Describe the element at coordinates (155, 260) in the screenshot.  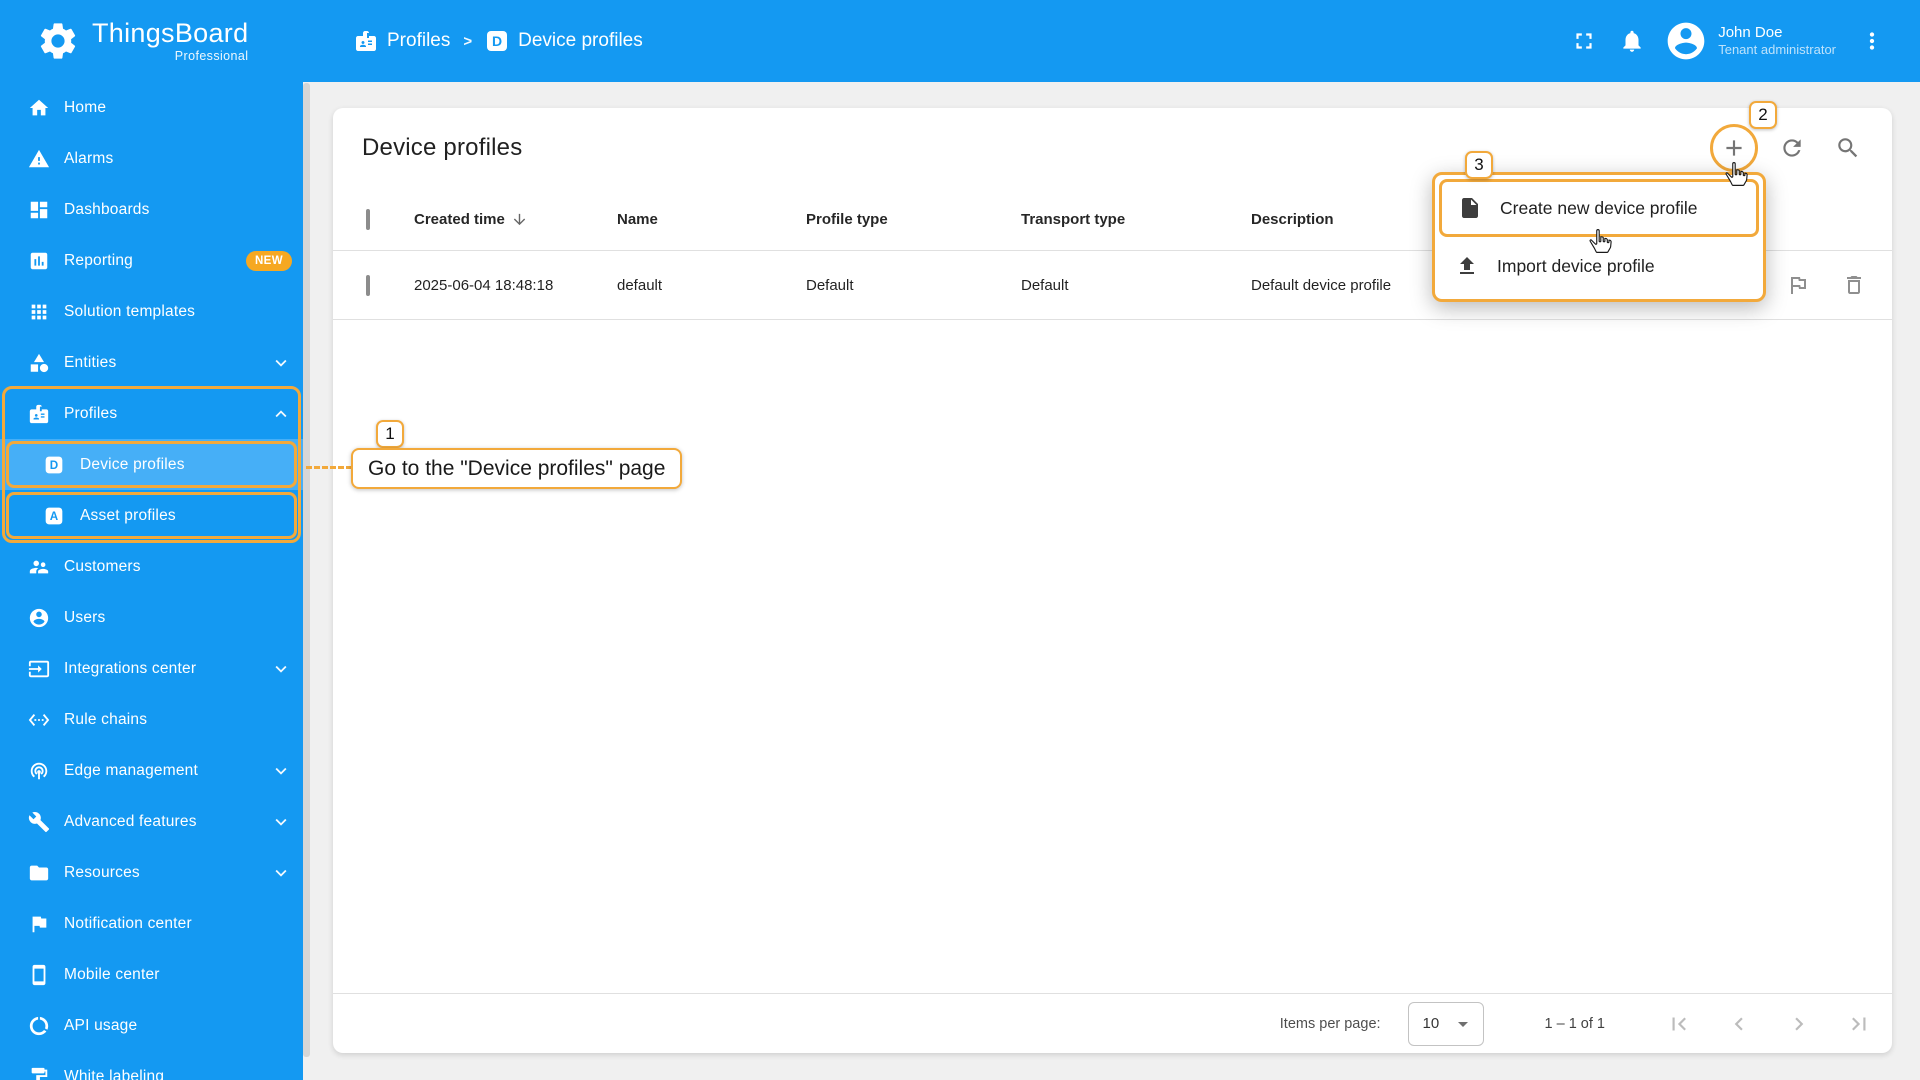
I see `sidebar-item-reporting: Reporting NEW` at that location.